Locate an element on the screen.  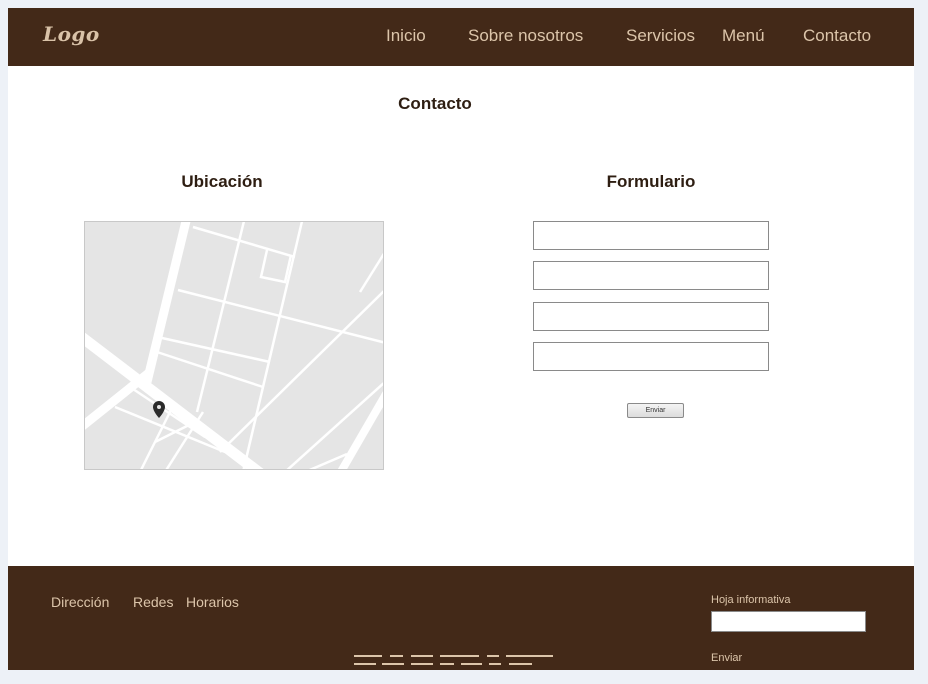
footer-decorative-lines is located at coordinates (453, 660).